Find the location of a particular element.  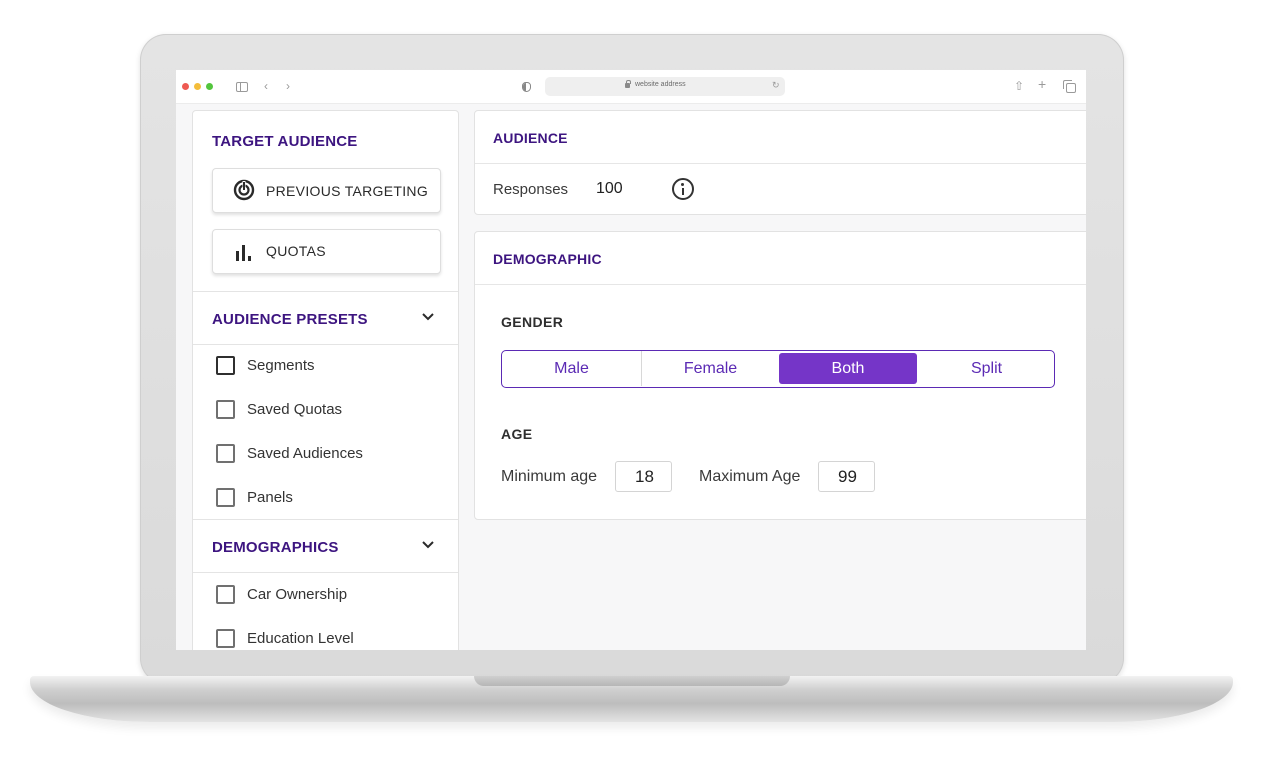

previous-targeting-label: PREVIOUS TARGETING is located at coordinates (347, 191).